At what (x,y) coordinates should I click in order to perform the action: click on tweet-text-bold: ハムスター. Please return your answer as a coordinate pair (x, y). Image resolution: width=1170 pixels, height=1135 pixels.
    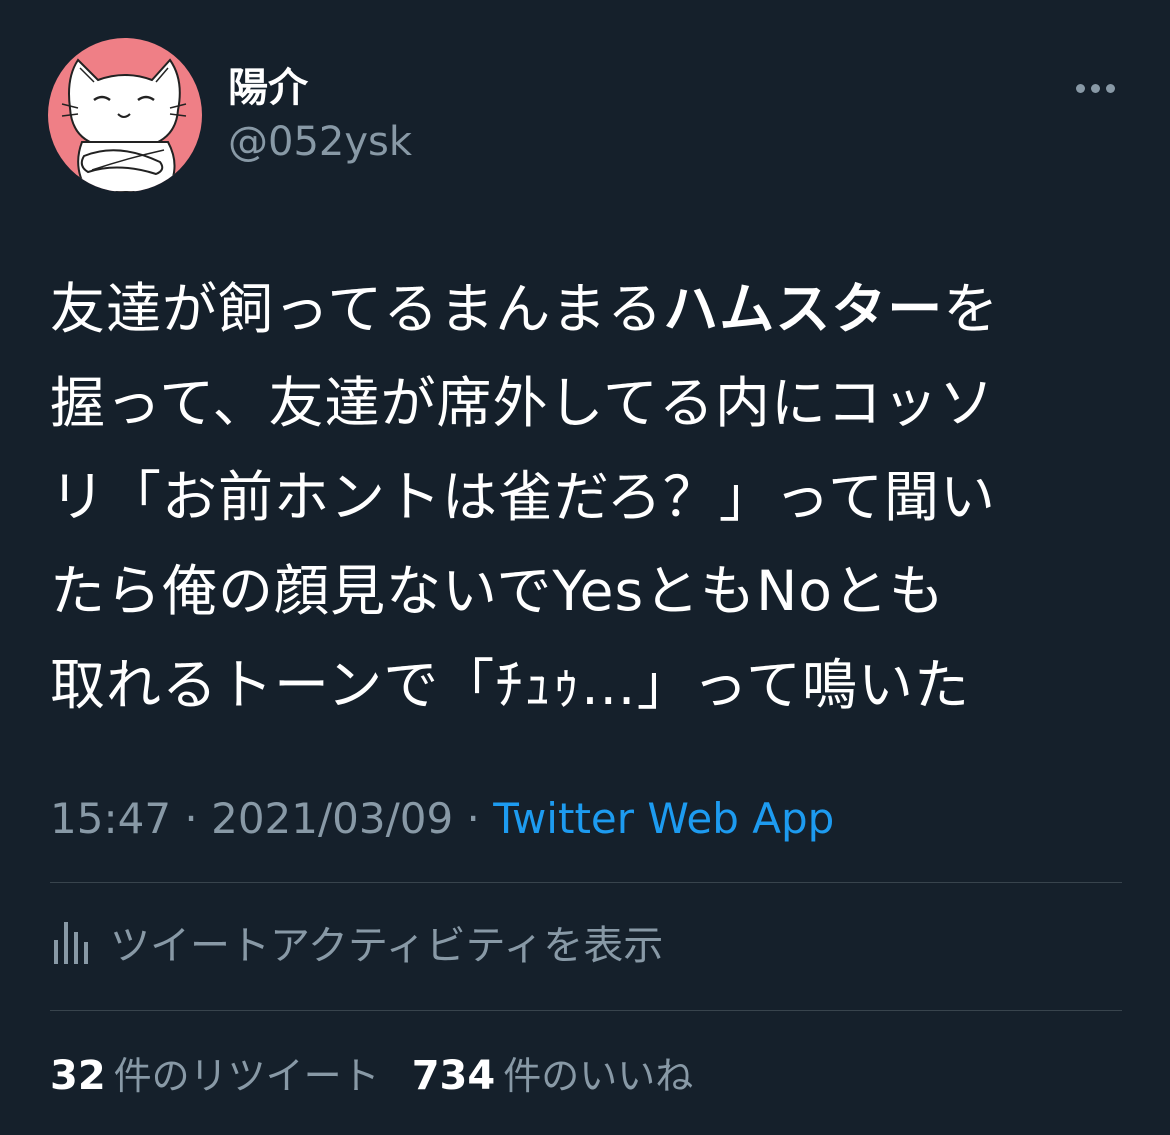
    Looking at the image, I should click on (803, 309).